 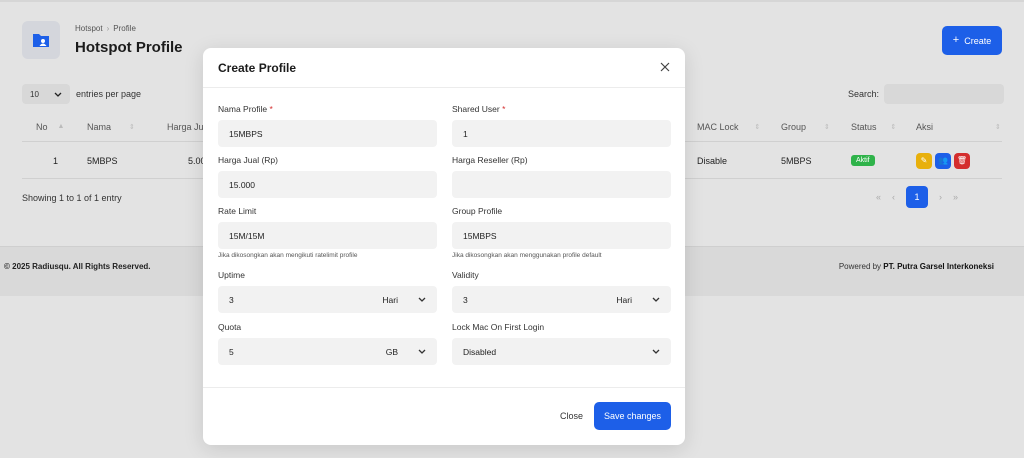 What do you see at coordinates (46, 94) in the screenshot?
I see `page-size-select: 10` at bounding box center [46, 94].